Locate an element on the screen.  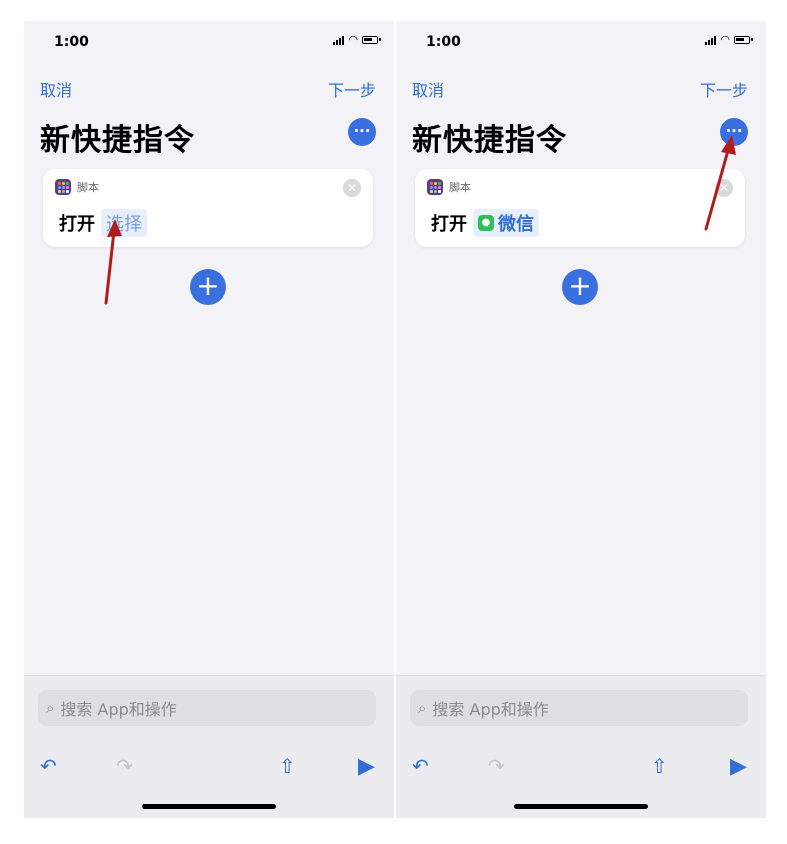
selected-app-chip: ● 微信 is located at coordinates (506, 223).